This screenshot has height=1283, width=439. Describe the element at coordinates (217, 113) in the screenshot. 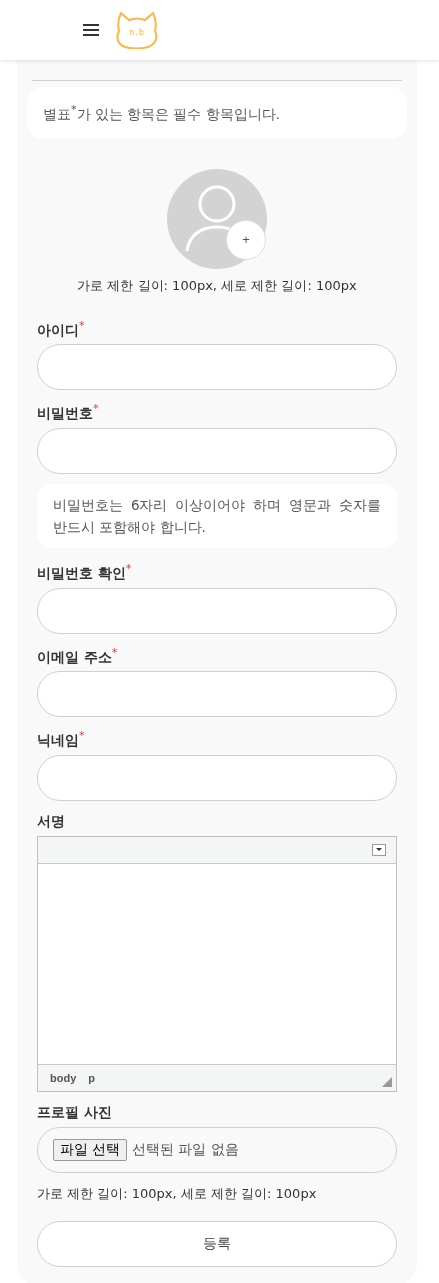

I see `required-notice: 별표$^{*}$가 있는 항목은 필수 항목입니다.` at that location.